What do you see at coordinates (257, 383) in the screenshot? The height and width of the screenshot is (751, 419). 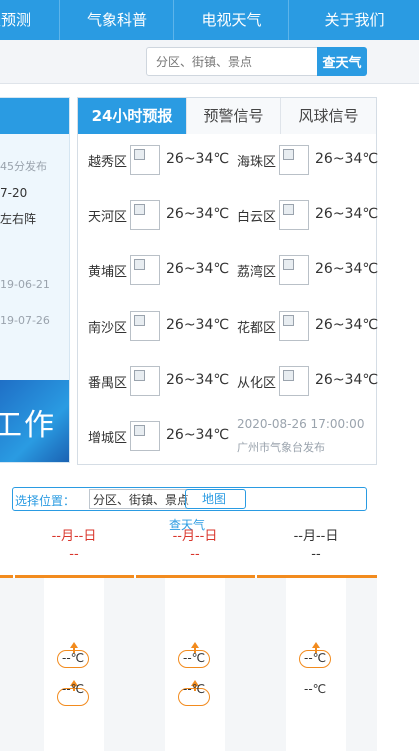 I see `district-name: 从化区` at bounding box center [257, 383].